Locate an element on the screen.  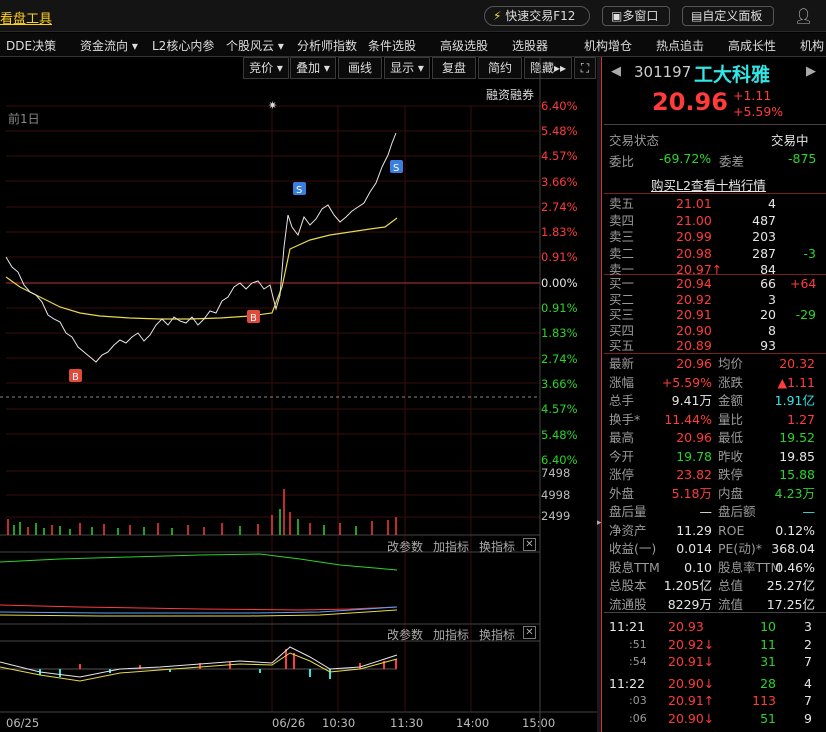
bid-level-volume: 3 is located at coordinates (772, 299).